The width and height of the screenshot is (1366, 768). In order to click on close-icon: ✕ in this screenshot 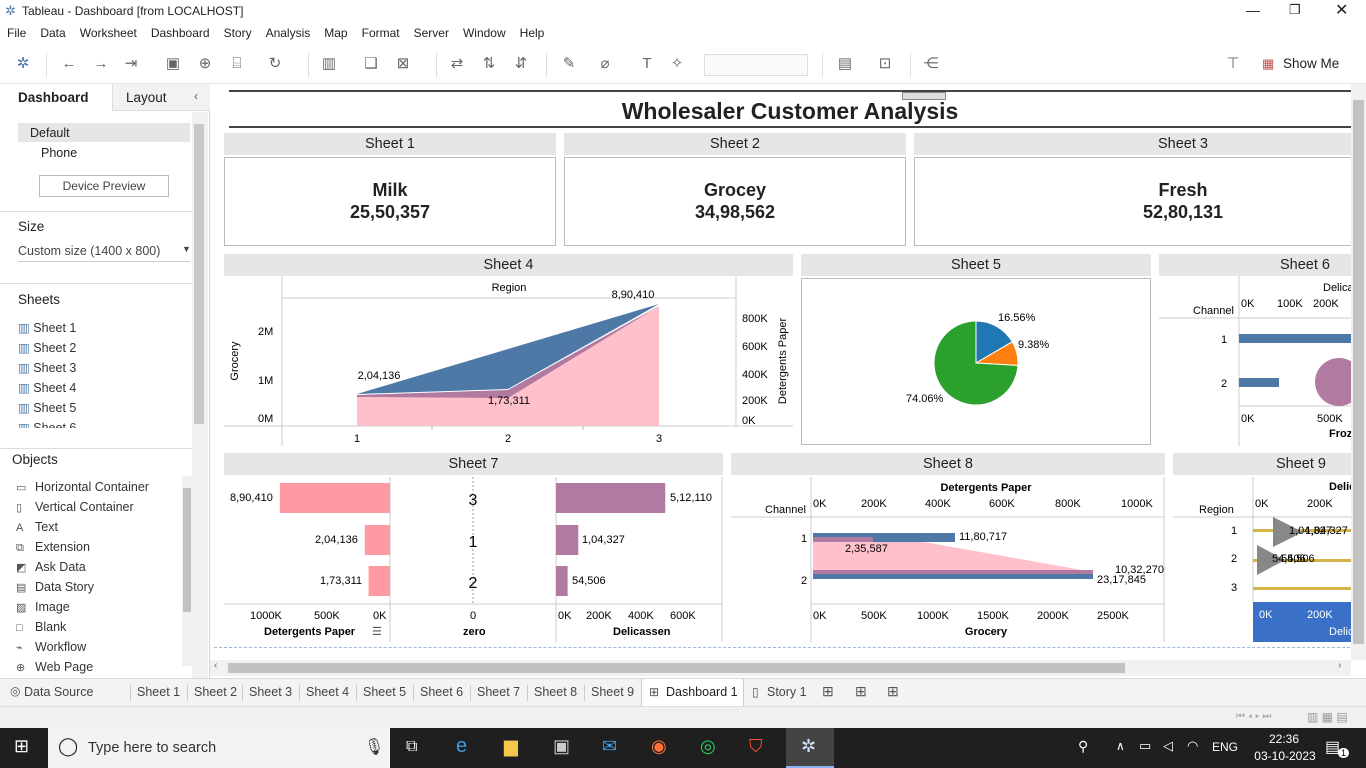, I will do `click(1341, 10)`.